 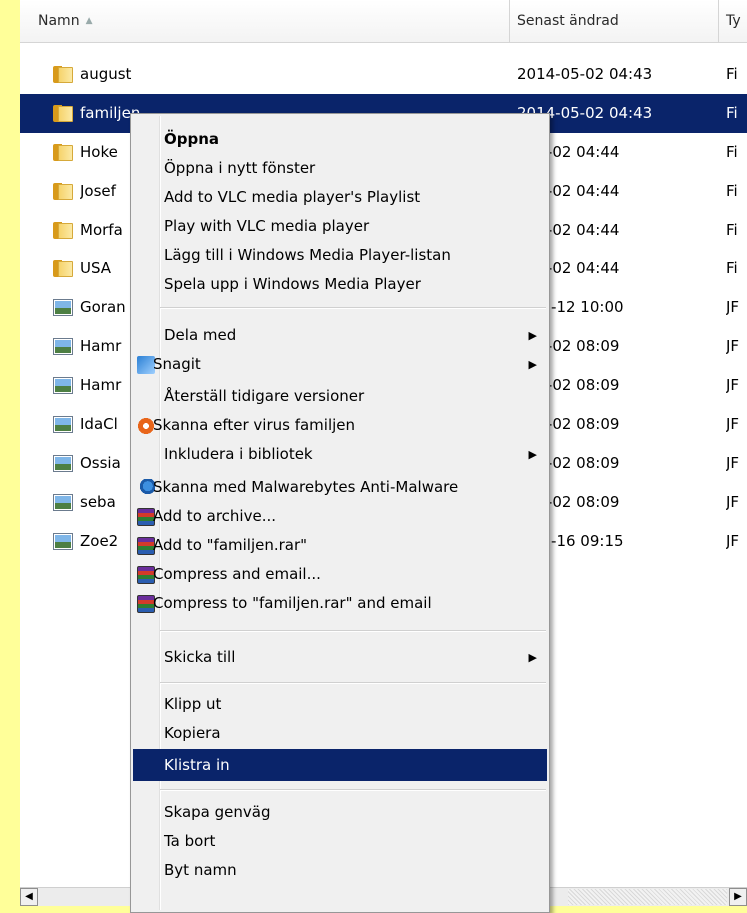 I want to click on menu-item-label: Play with VLC media player, so click(x=267, y=226).